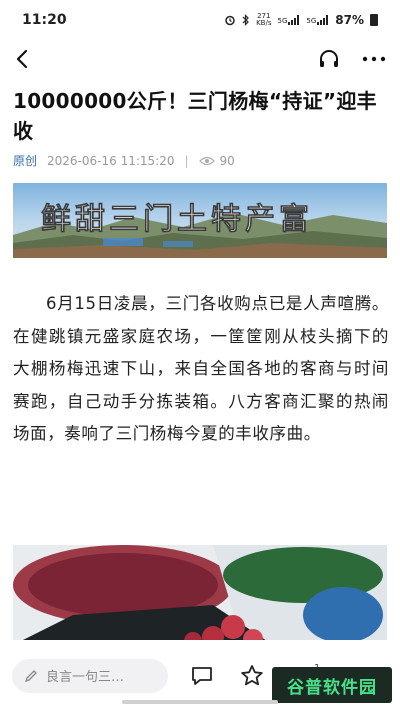 This screenshot has height=711, width=400. What do you see at coordinates (264, 19) in the screenshot?
I see `net-speed: 271 KB/s` at bounding box center [264, 19].